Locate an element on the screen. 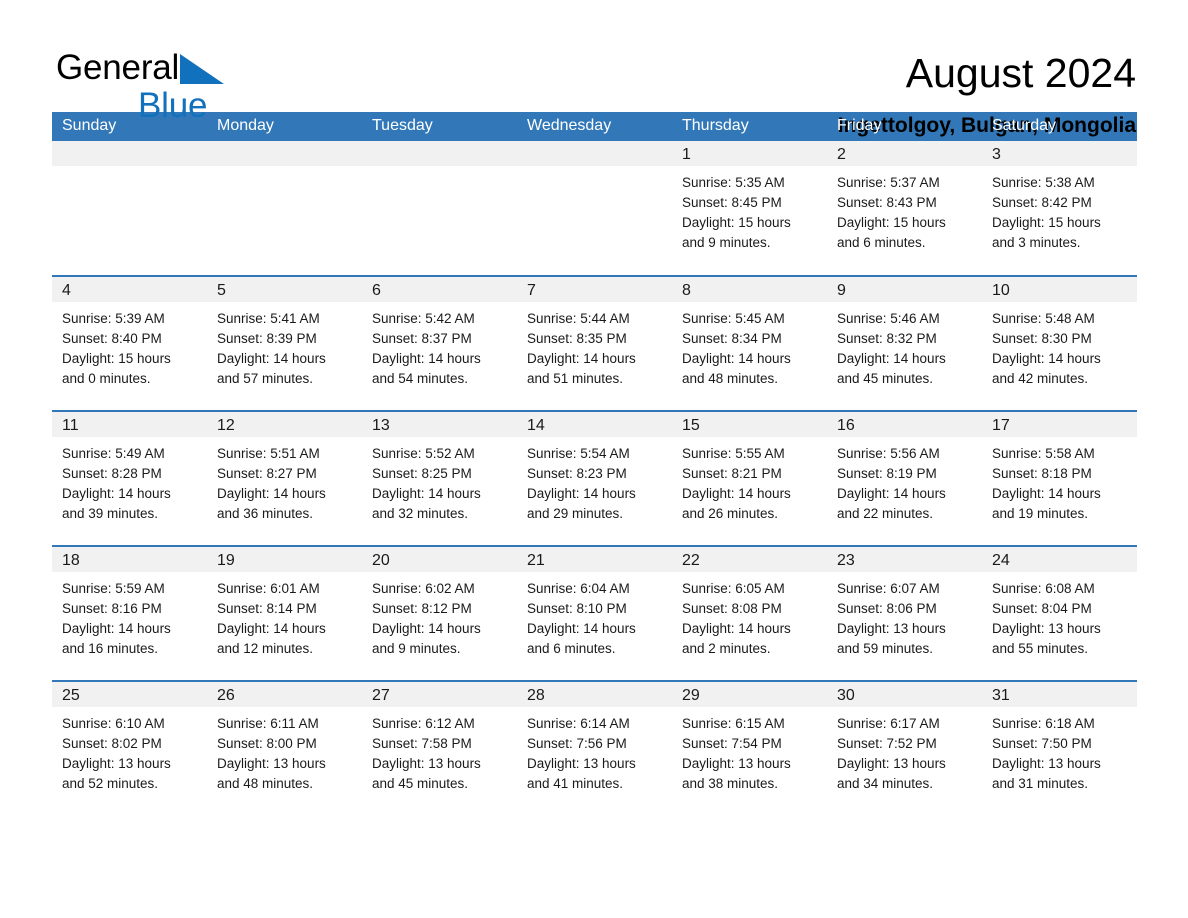 Image resolution: width=1188 pixels, height=918 pixels. day-number: 28 is located at coordinates (594, 694).